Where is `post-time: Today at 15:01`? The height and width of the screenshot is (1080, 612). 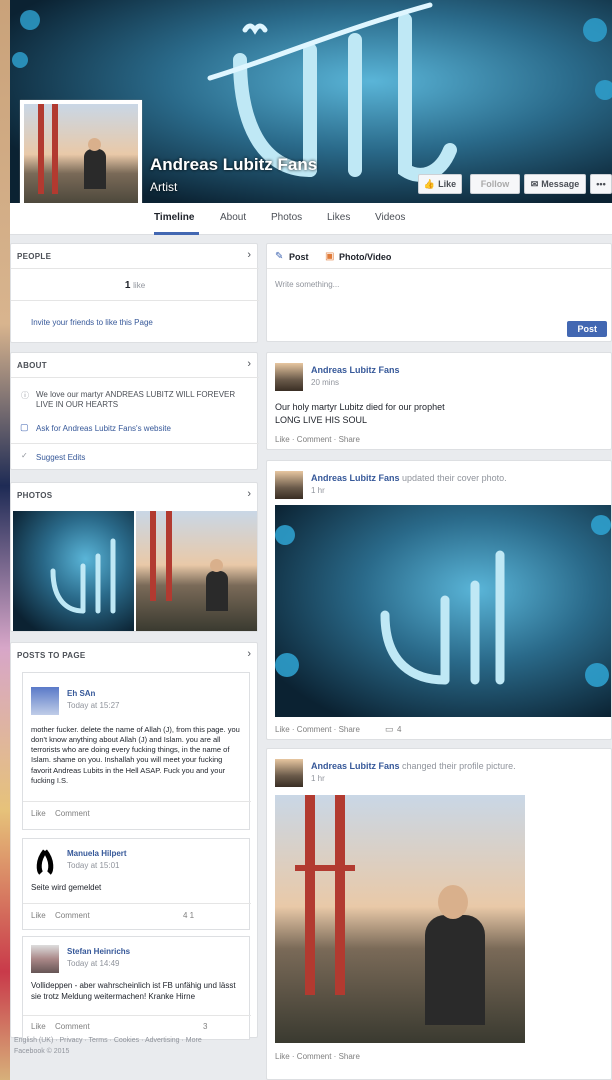 post-time: Today at 15:01 is located at coordinates (93, 865).